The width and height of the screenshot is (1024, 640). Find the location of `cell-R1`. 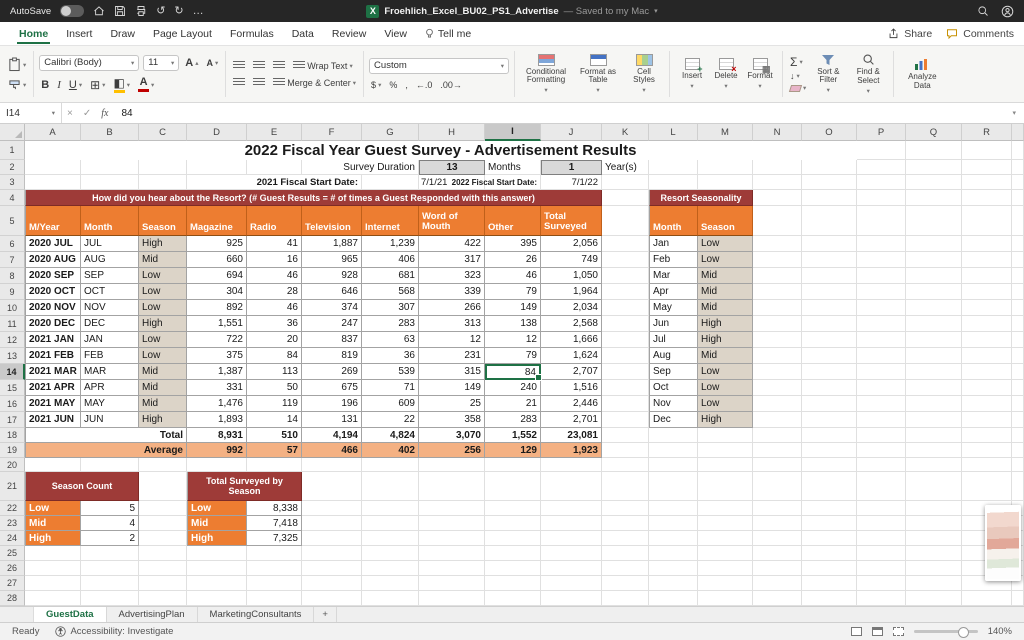

cell-R1 is located at coordinates (987, 150).